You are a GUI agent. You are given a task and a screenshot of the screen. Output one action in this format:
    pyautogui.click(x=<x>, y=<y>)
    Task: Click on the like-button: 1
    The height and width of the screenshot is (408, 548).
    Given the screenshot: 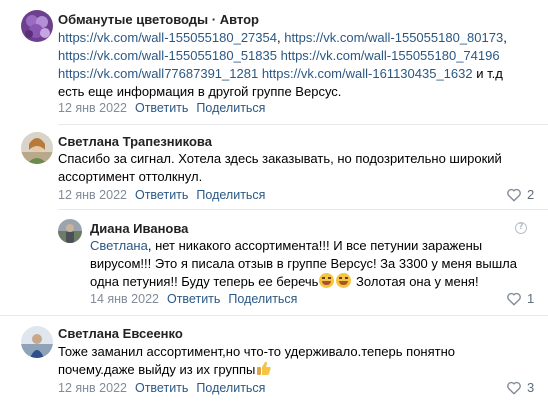 What is the action you would take?
    pyautogui.click(x=520, y=298)
    